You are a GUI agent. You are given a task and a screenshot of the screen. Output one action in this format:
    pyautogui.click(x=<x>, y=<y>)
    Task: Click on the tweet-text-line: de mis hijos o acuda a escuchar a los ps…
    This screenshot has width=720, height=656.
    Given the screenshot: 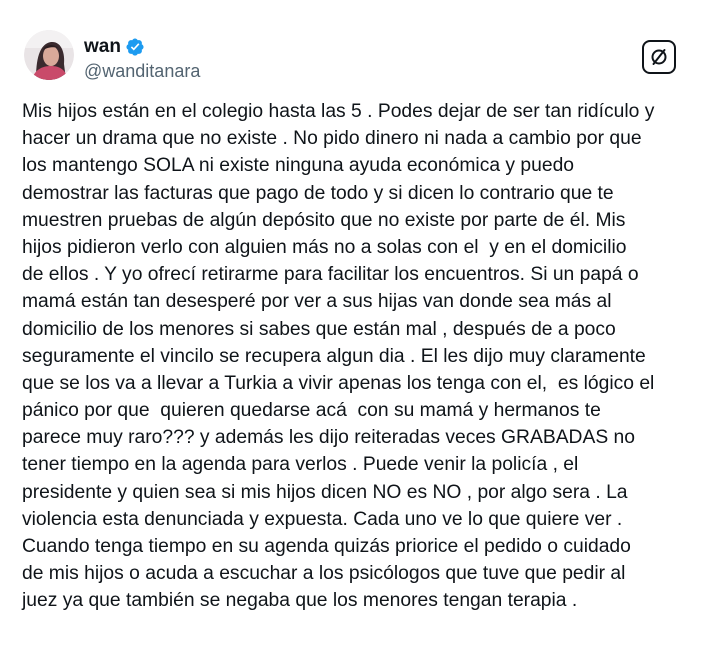 What is the action you would take?
    pyautogui.click(x=324, y=574)
    